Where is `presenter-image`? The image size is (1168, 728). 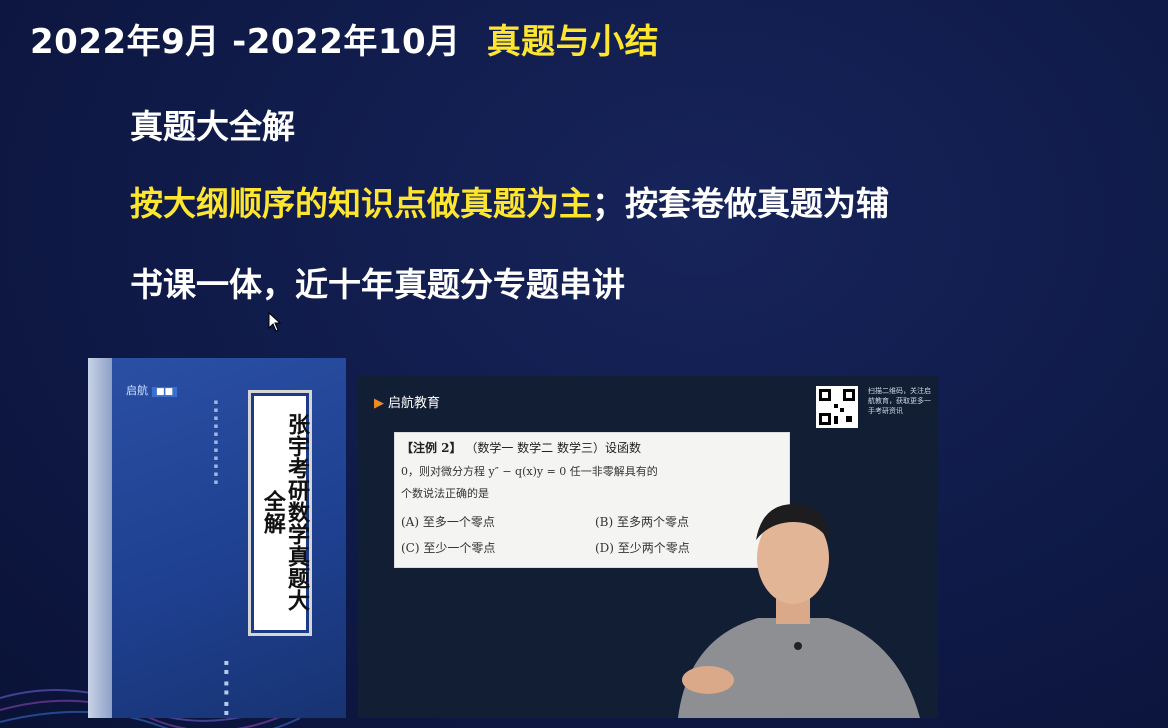
presenter-image is located at coordinates (799, 611).